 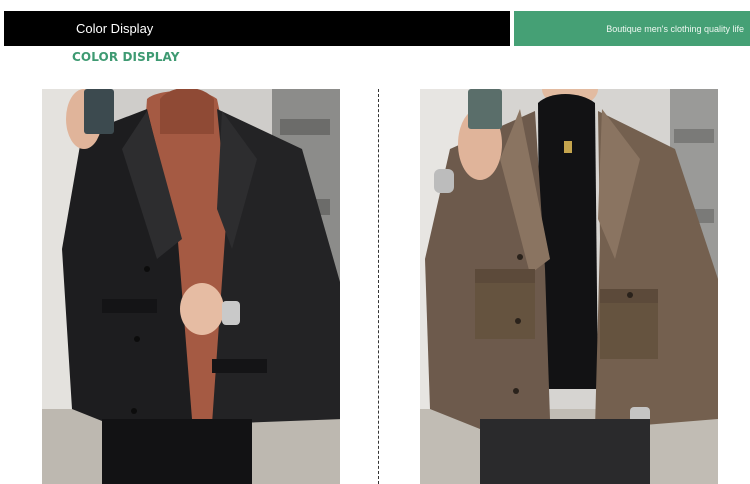 I want to click on title-bar: Color Display, so click(x=257, y=28).